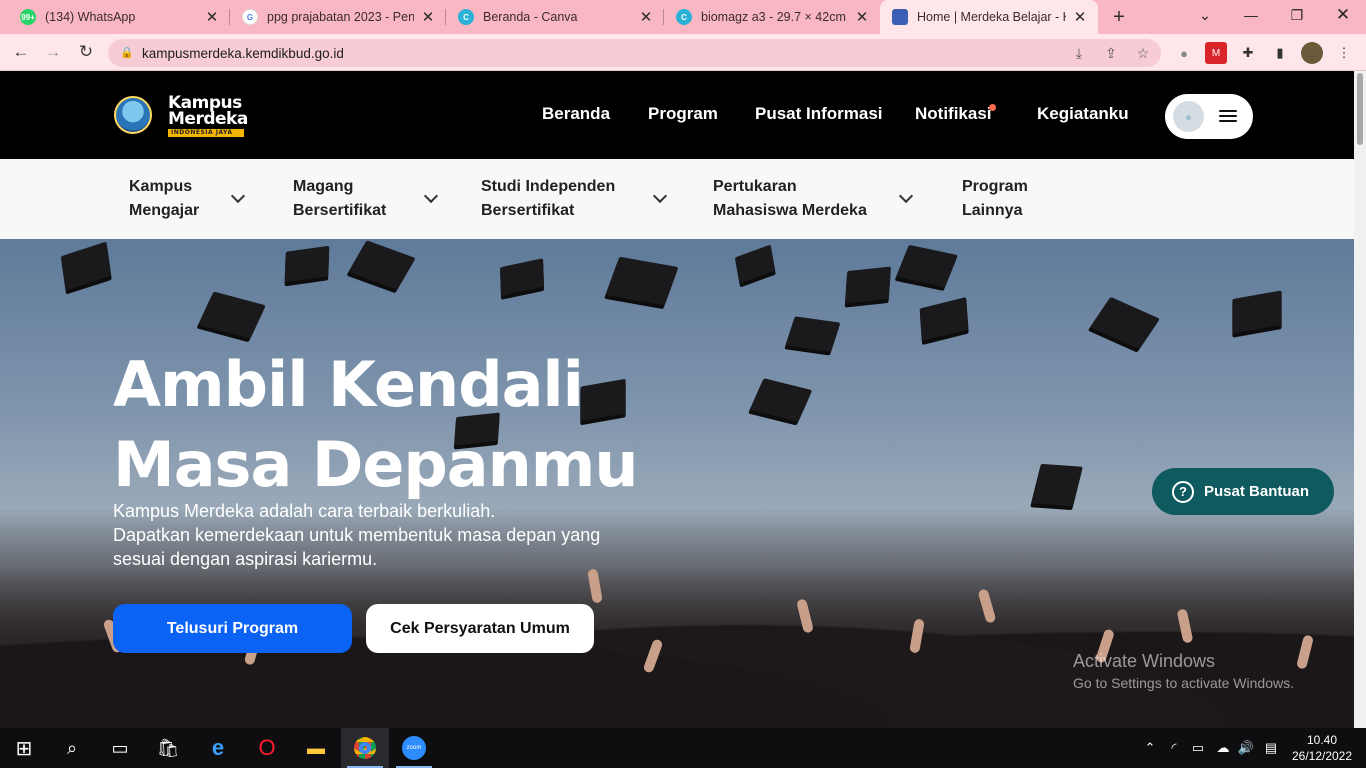 The image size is (1366, 768). Describe the element at coordinates (316, 748) in the screenshot. I see `file-explorer-icon: ▬` at that location.